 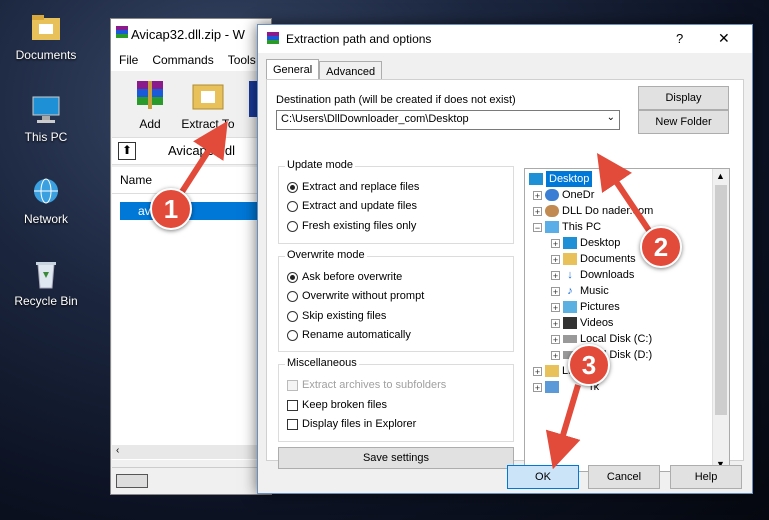 What do you see at coordinates (194, 327) in the screenshot?
I see `file-list: av 32.dll` at bounding box center [194, 327].